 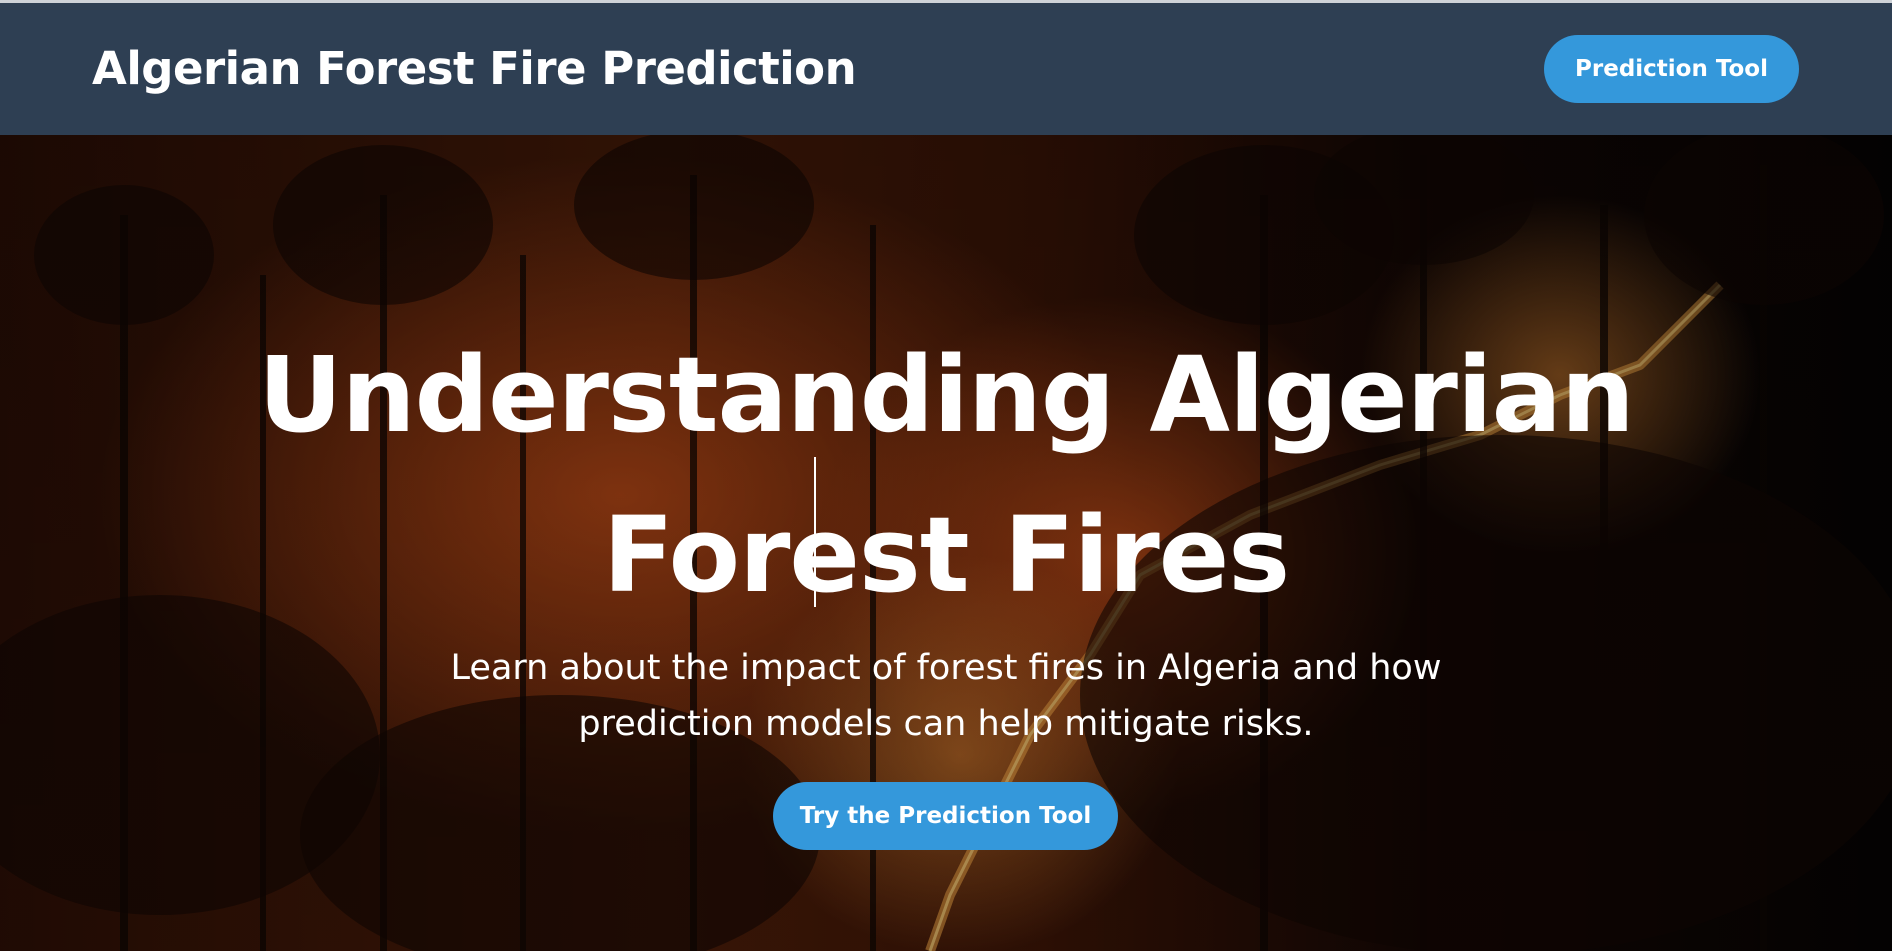 What do you see at coordinates (945, 816) in the screenshot?
I see `try-prediction-tool-button: Try the Prediction Tool` at bounding box center [945, 816].